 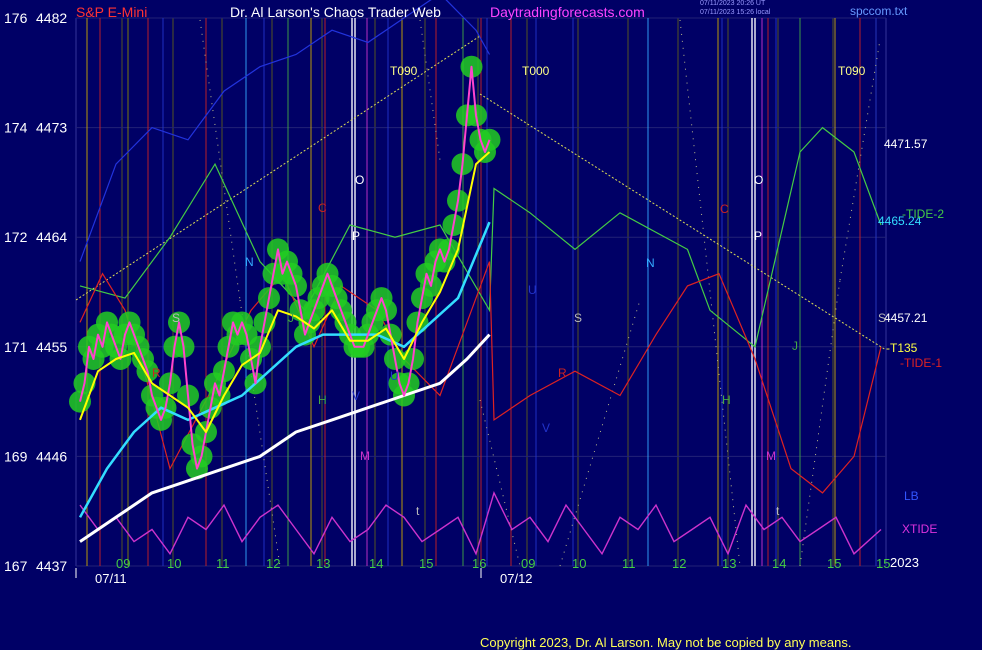 What do you see at coordinates (174, 563) in the screenshot?
I see `hour-label-1: 10` at bounding box center [174, 563].